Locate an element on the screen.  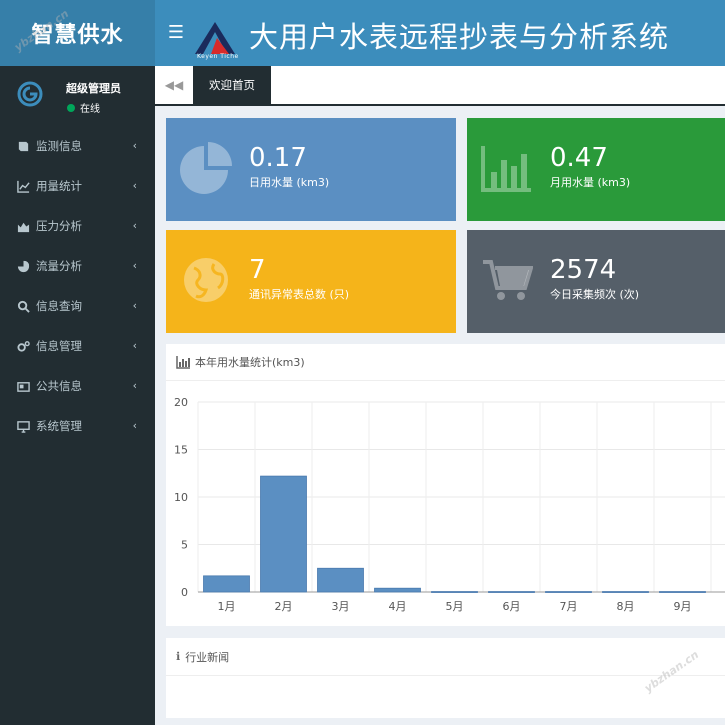
sidebar-item-system: 系统管理 ‹ is located at coordinates (77, 426).